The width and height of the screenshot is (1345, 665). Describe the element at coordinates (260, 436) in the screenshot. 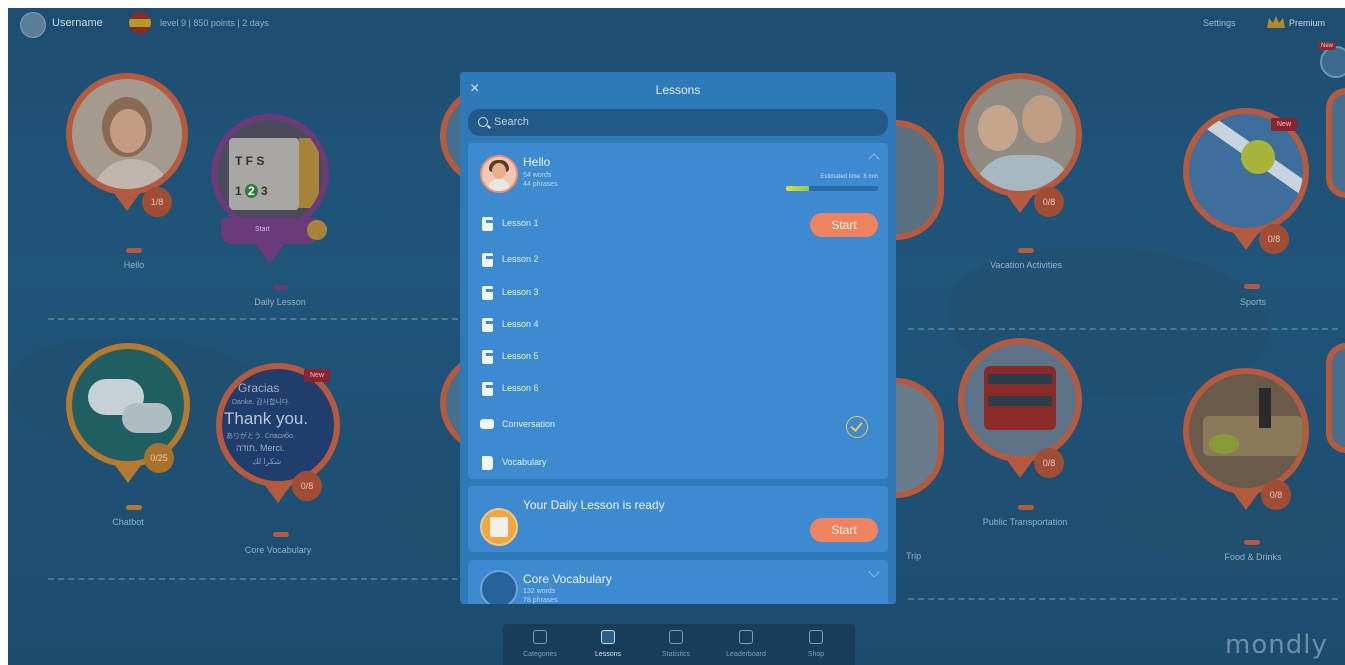

I see `thank-you-line4: ありがとう. Спасибо.` at that location.